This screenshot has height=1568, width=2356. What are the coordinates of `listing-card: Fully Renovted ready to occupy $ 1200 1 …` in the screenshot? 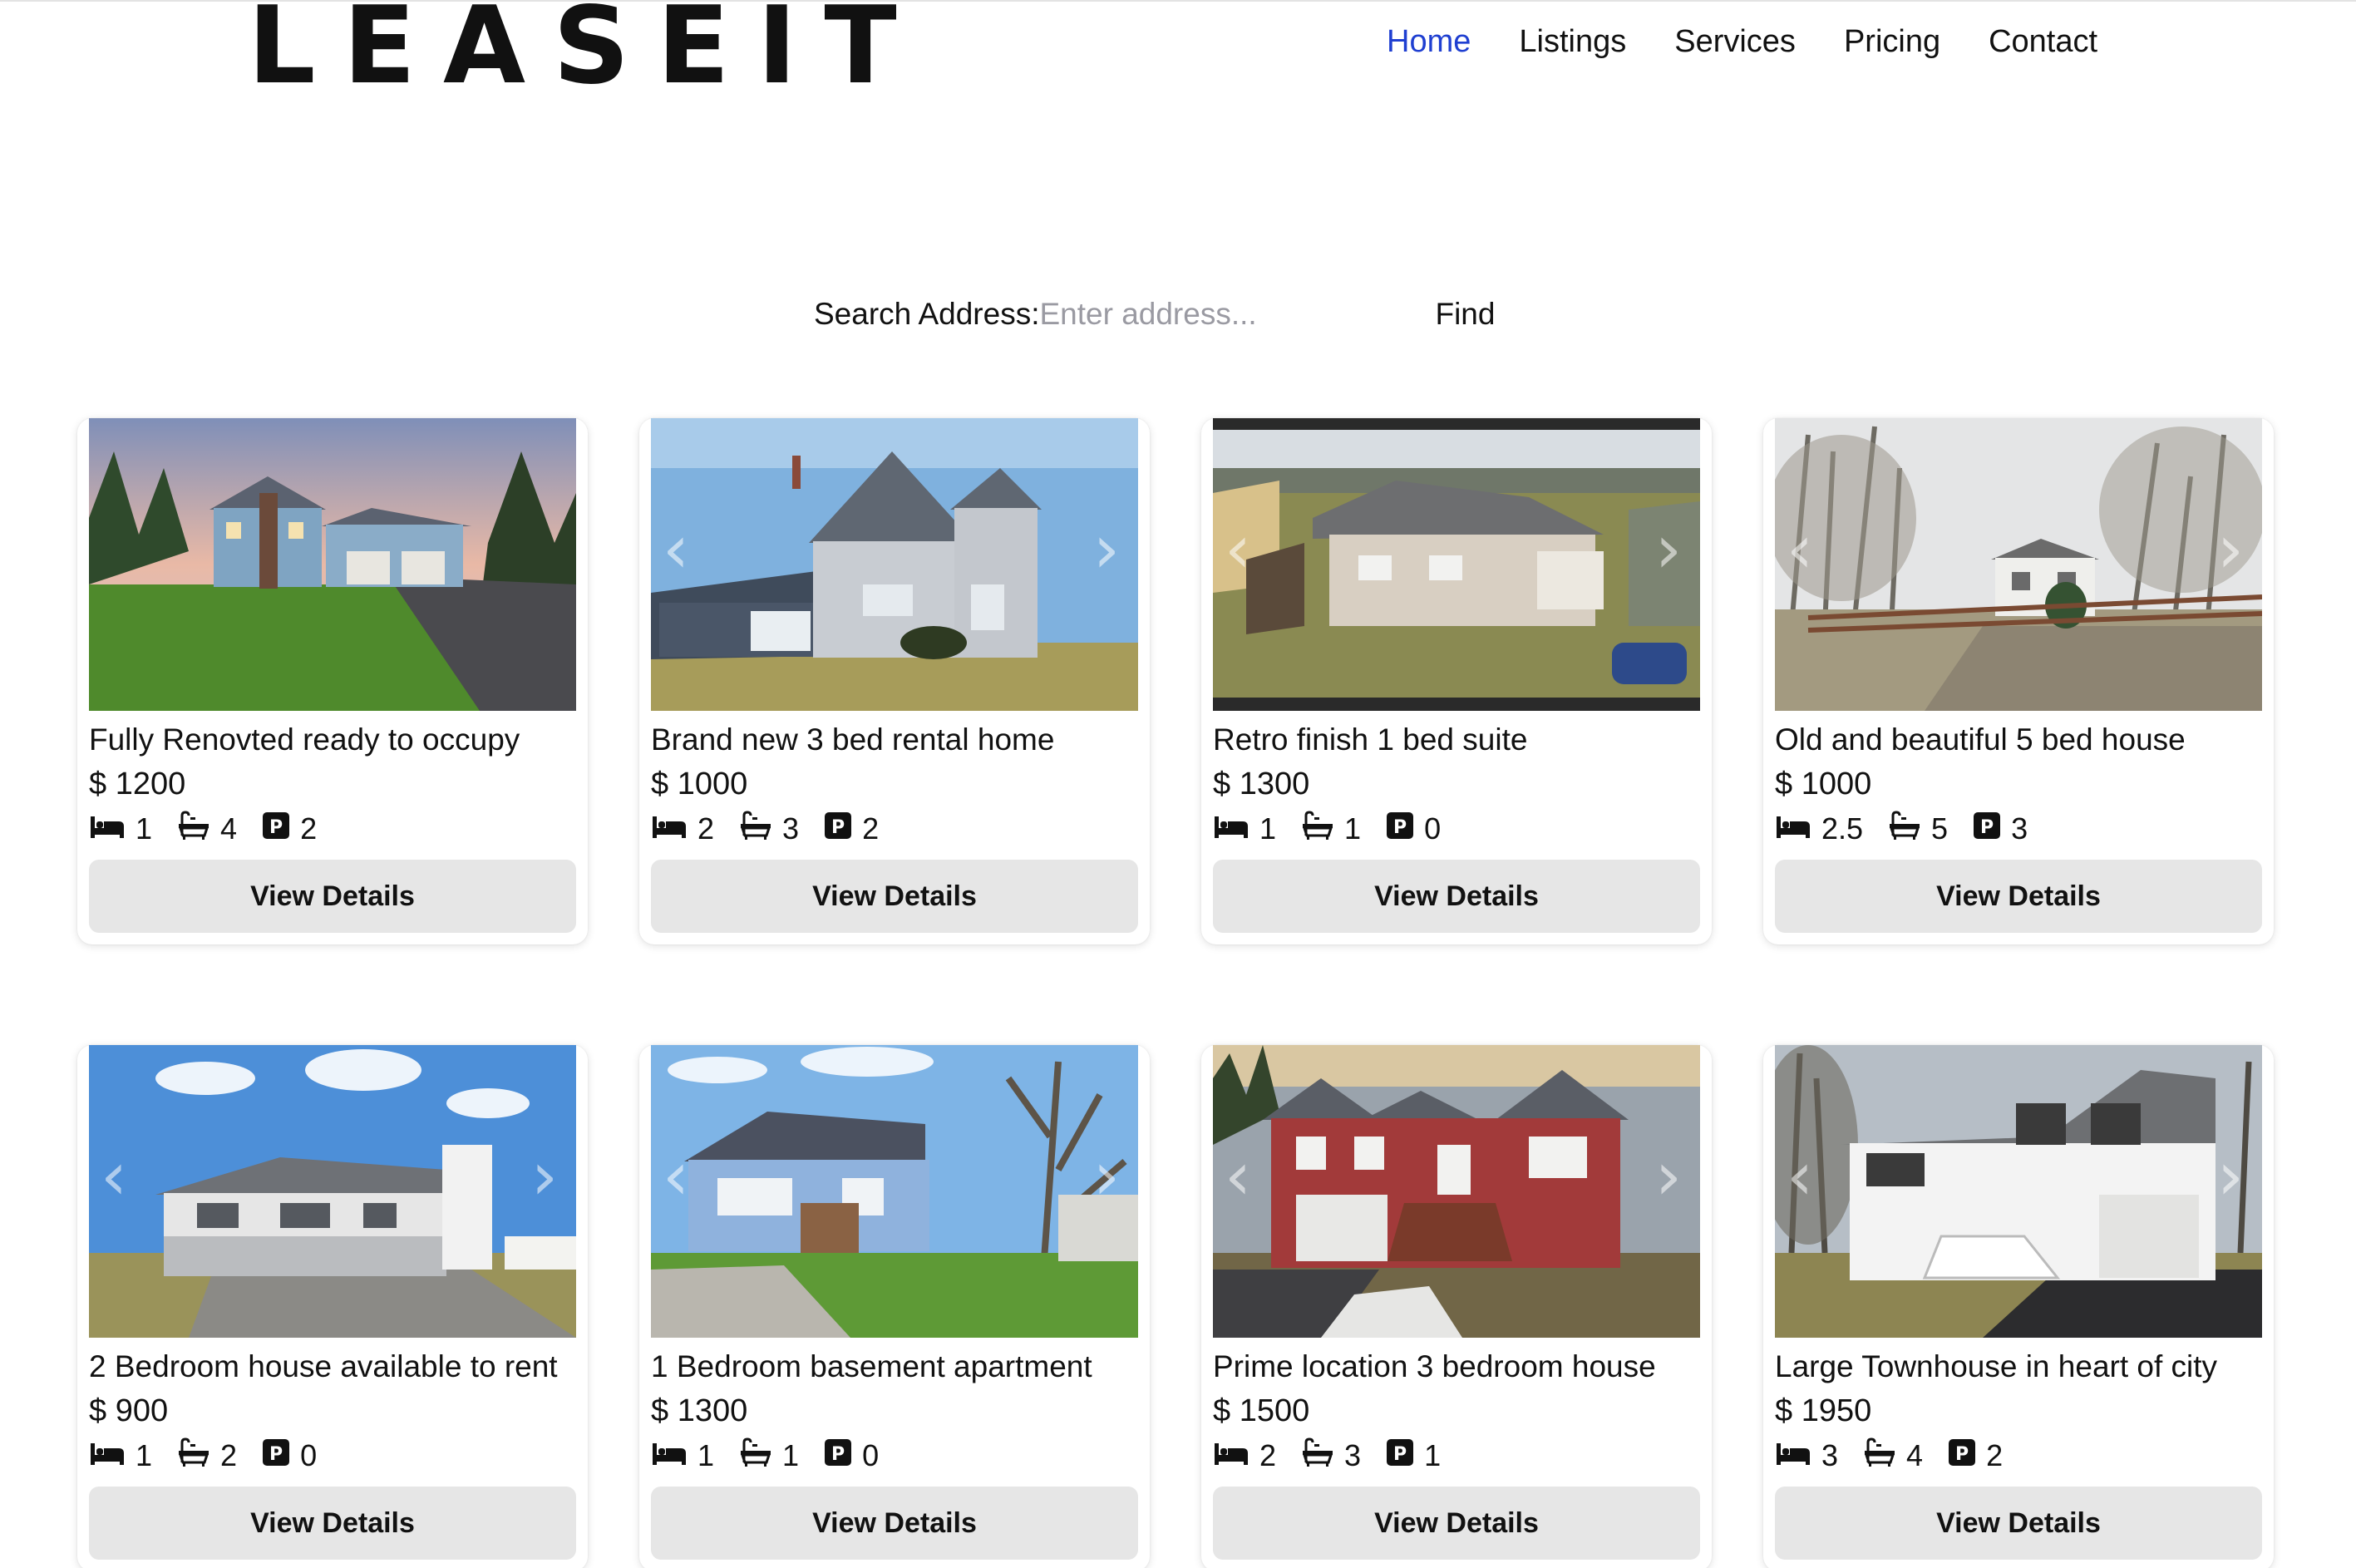 It's located at (332, 681).